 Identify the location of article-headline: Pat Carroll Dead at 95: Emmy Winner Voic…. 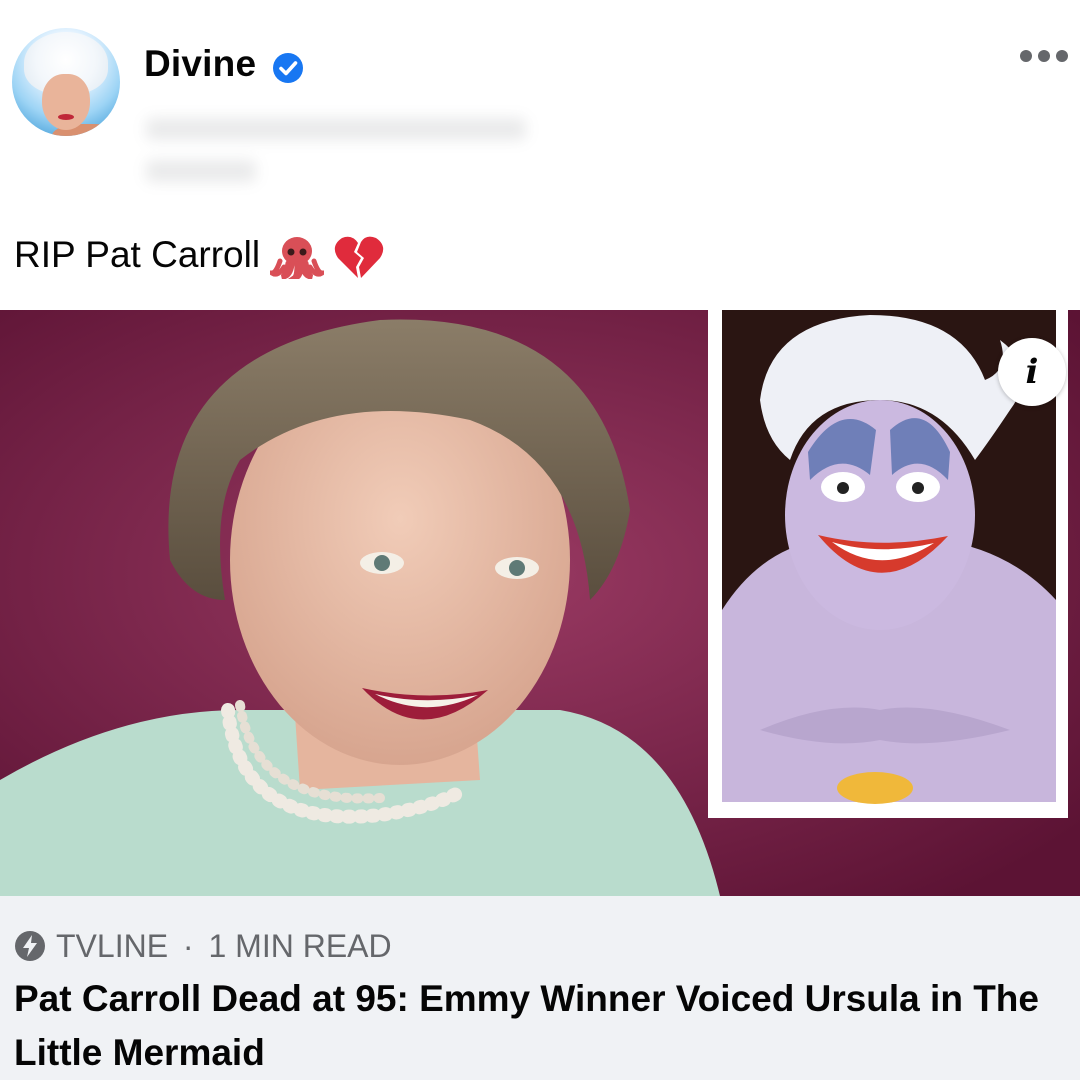
(539, 1026).